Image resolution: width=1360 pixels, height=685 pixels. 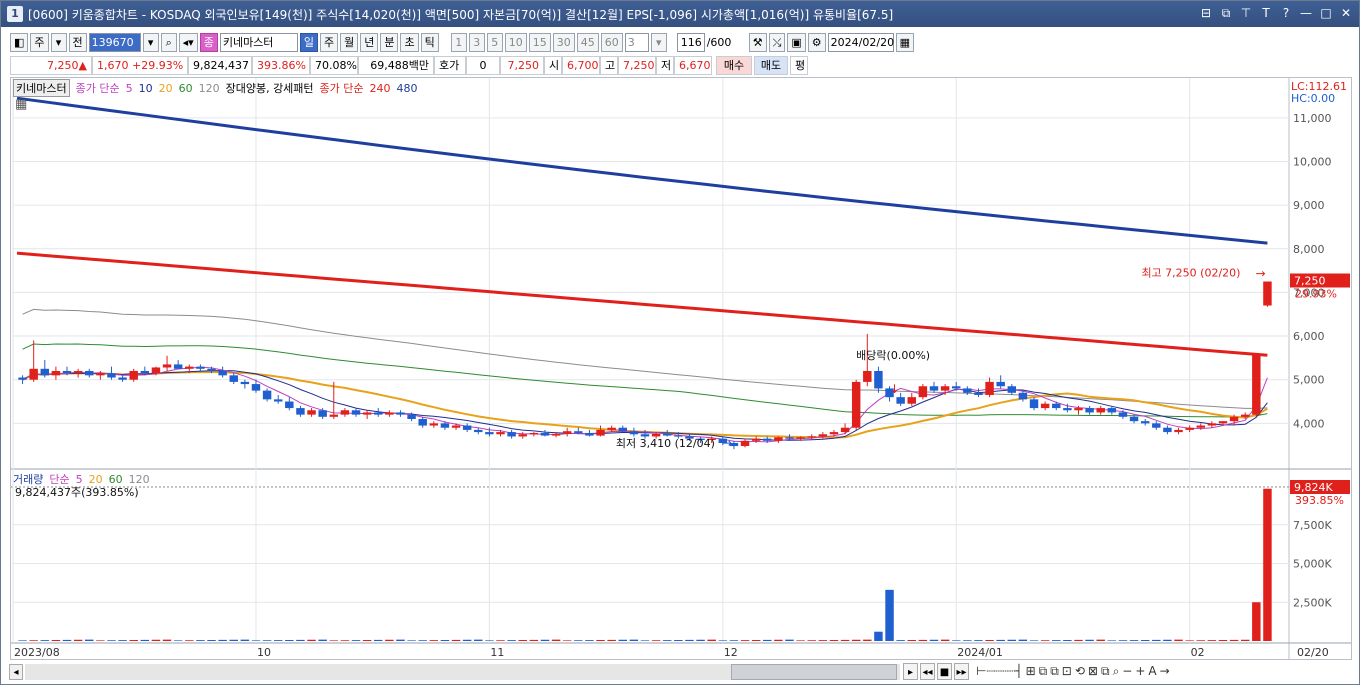 What do you see at coordinates (860, 42) in the screenshot?
I see `date-input: 2024/02/20` at bounding box center [860, 42].